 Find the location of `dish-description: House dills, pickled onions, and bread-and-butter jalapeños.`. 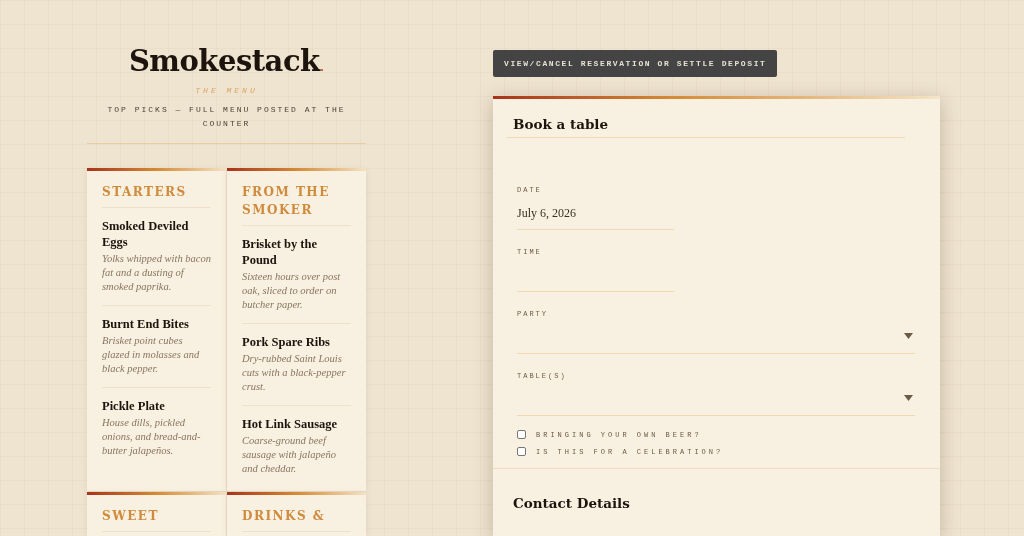

dish-description: House dills, pickled onions, and bread-and-butter jalapeños. is located at coordinates (152, 437).